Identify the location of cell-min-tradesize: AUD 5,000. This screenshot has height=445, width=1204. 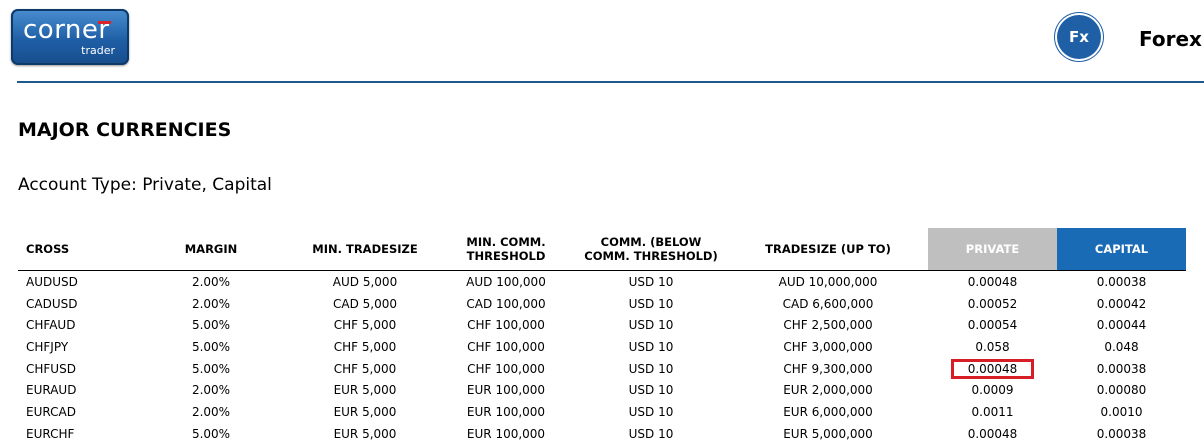
(365, 281).